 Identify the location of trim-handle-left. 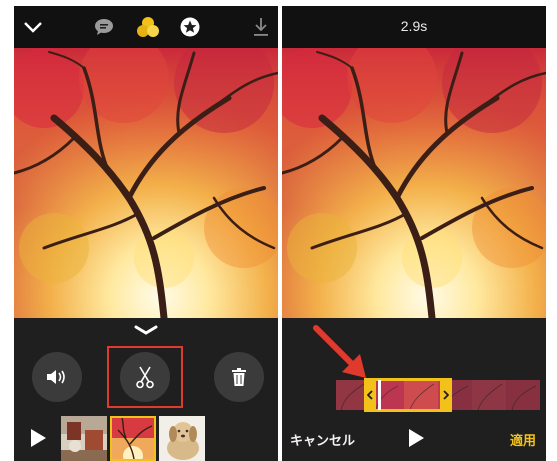
(370, 395).